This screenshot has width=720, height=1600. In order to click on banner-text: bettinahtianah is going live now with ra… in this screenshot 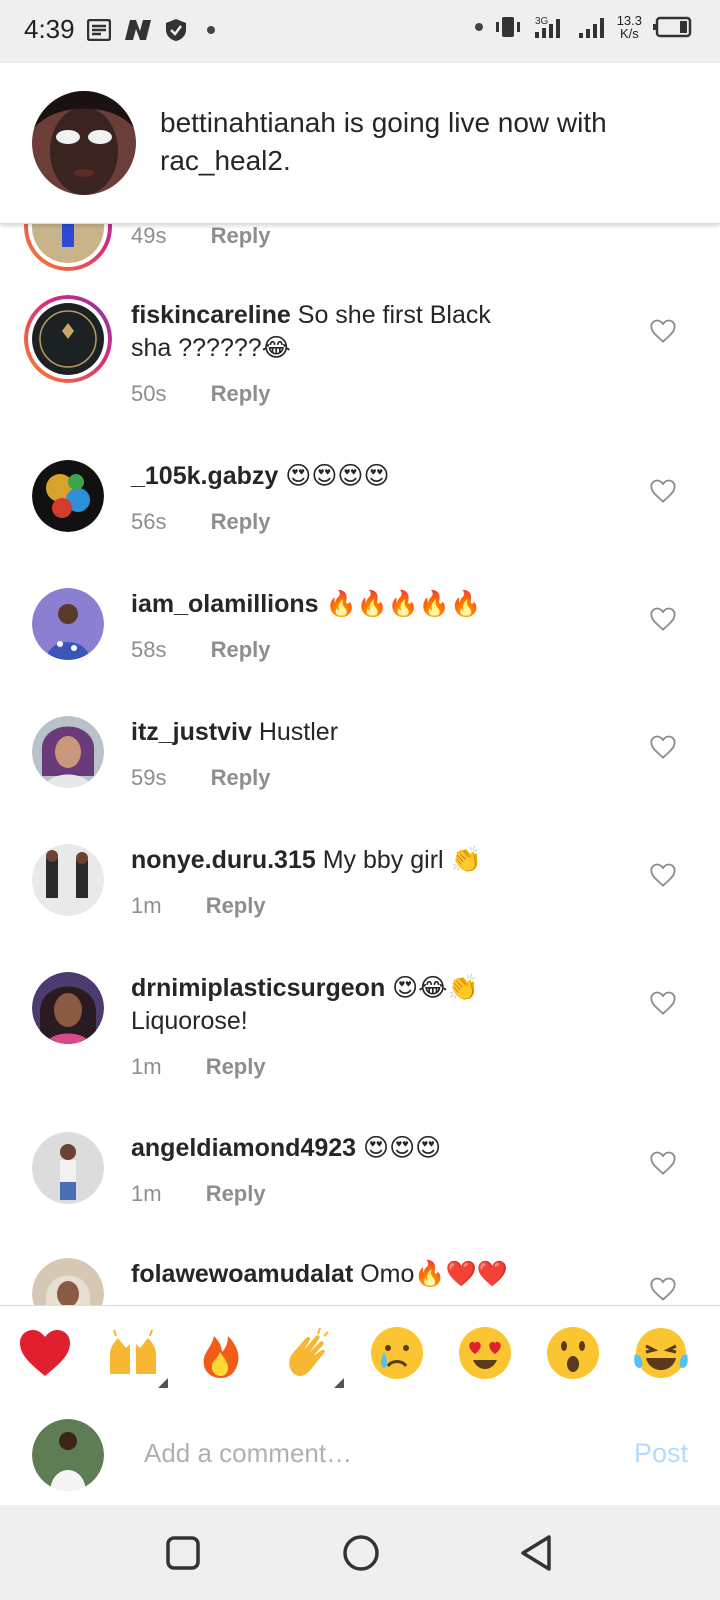, I will do `click(383, 141)`.